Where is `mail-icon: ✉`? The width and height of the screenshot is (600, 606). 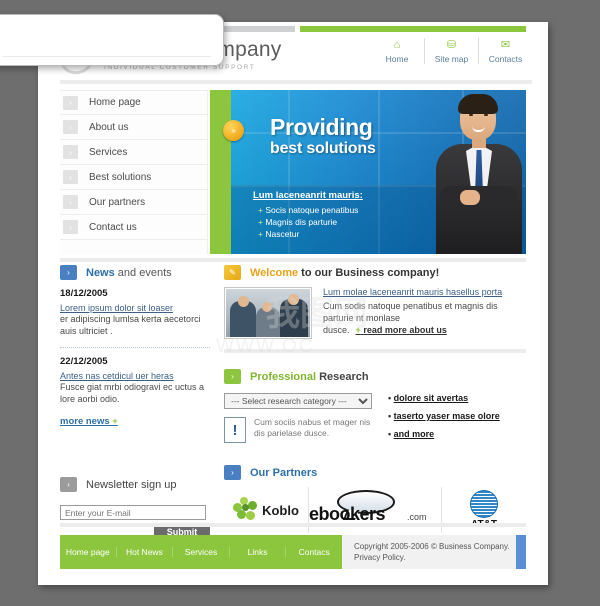 mail-icon: ✉ is located at coordinates (505, 45).